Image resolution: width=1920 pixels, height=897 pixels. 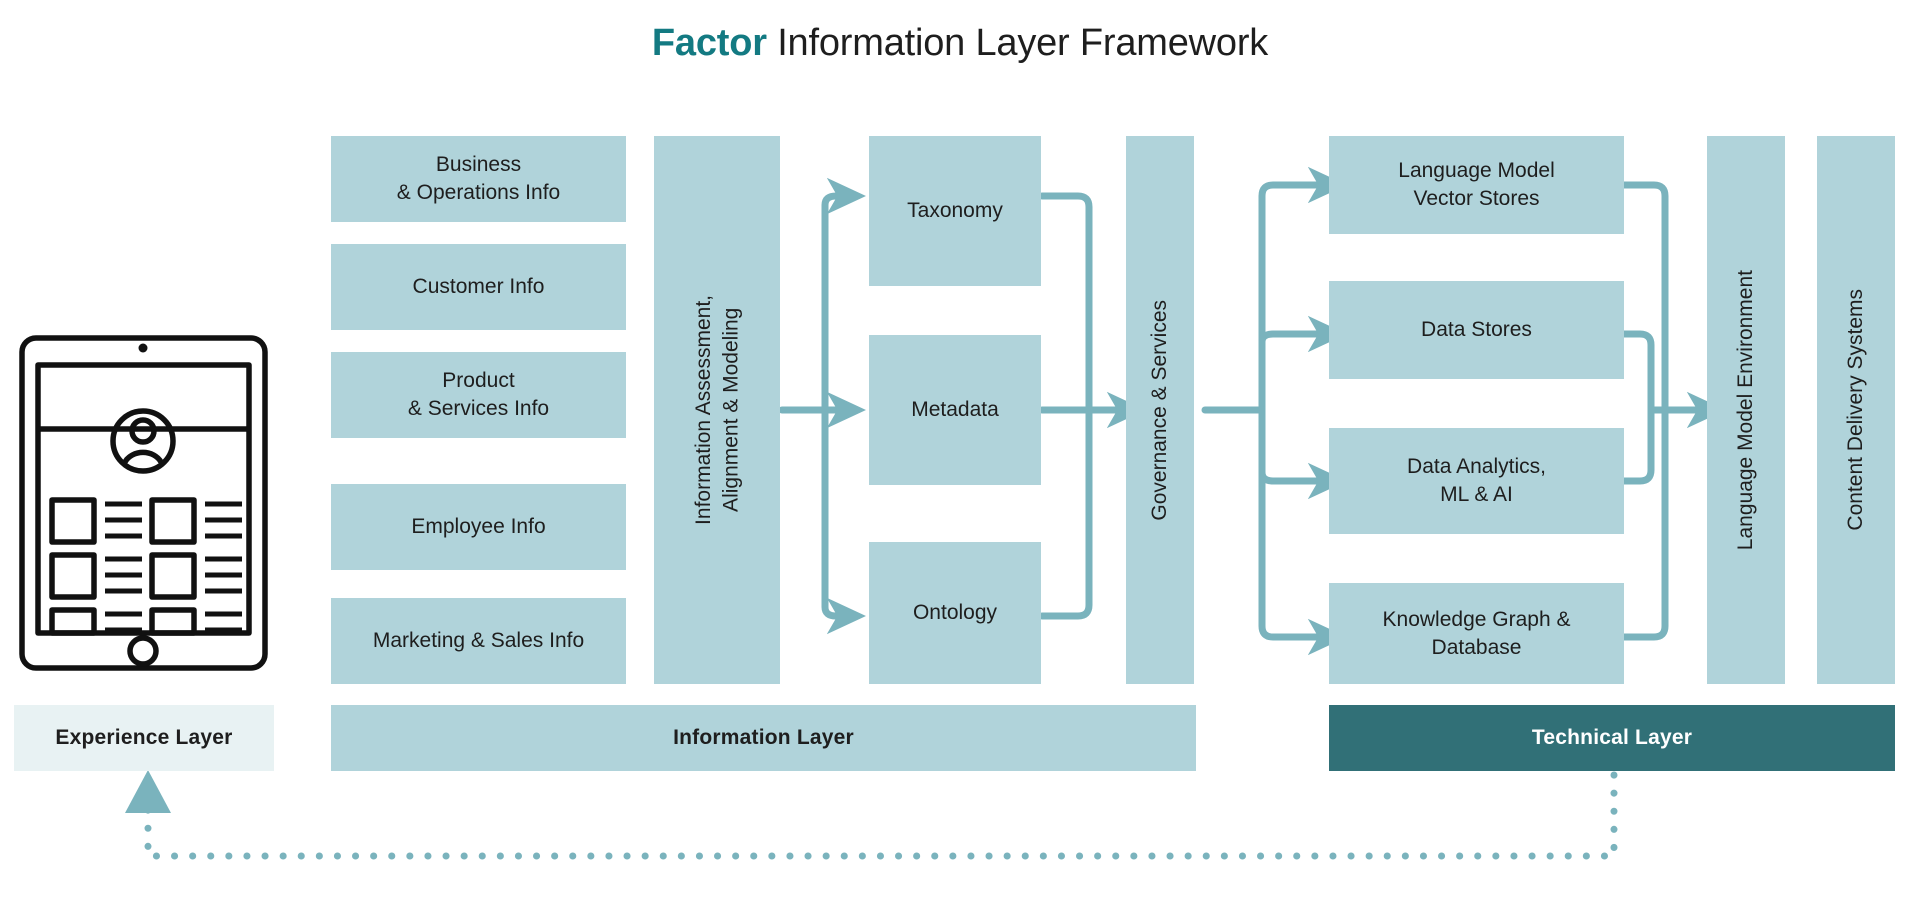 I want to click on info-input-box: Business & Operations Info, so click(x=478, y=179).